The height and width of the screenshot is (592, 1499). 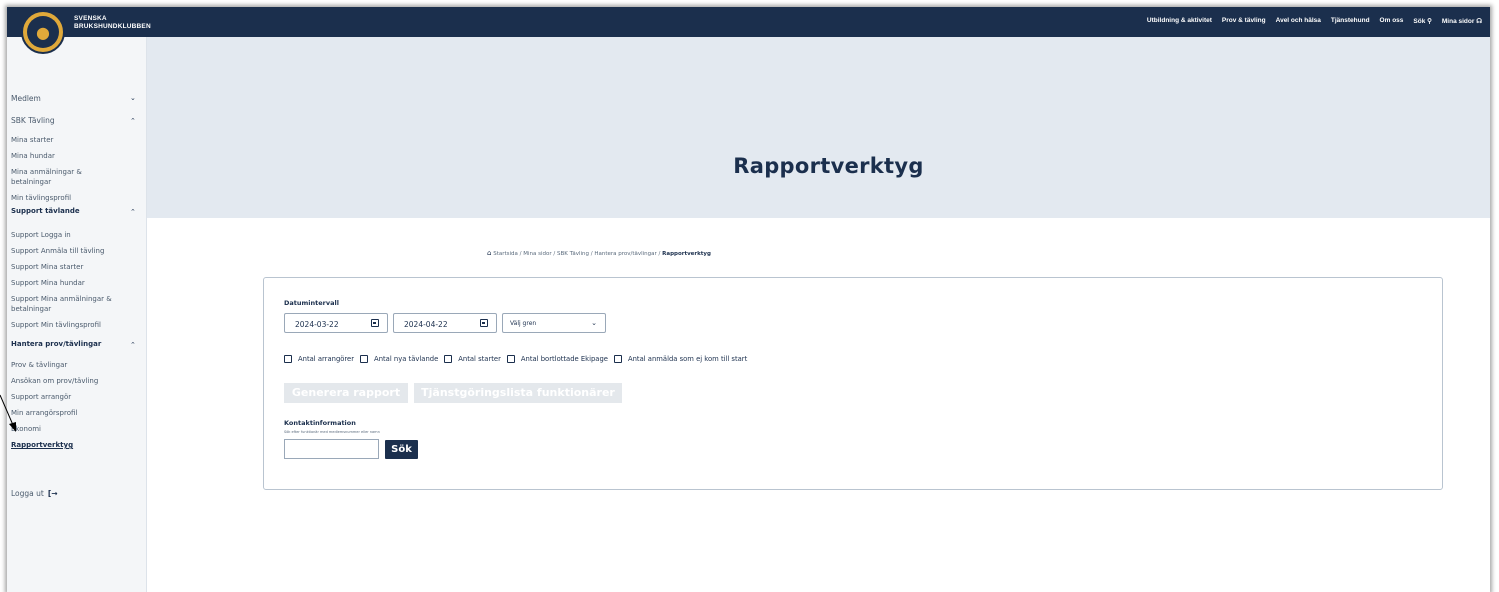 What do you see at coordinates (1179, 21) in the screenshot?
I see `nav-utbildning: Utbildning & aktivitet` at bounding box center [1179, 21].